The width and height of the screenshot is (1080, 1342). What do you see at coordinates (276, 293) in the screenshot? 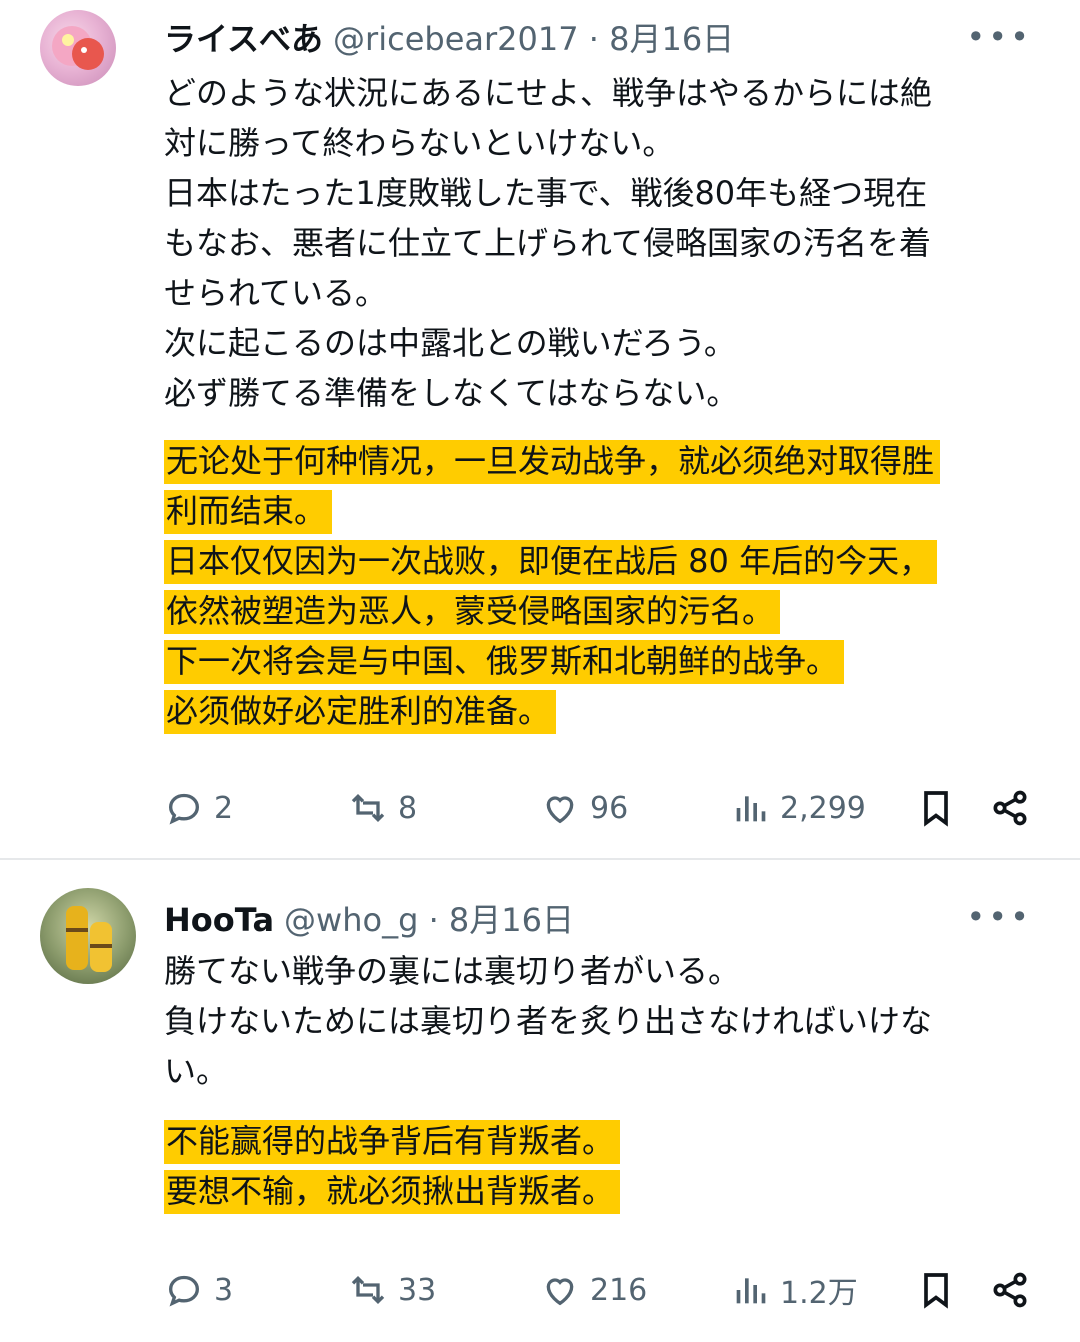
I see `text-line: せられている。` at bounding box center [276, 293].